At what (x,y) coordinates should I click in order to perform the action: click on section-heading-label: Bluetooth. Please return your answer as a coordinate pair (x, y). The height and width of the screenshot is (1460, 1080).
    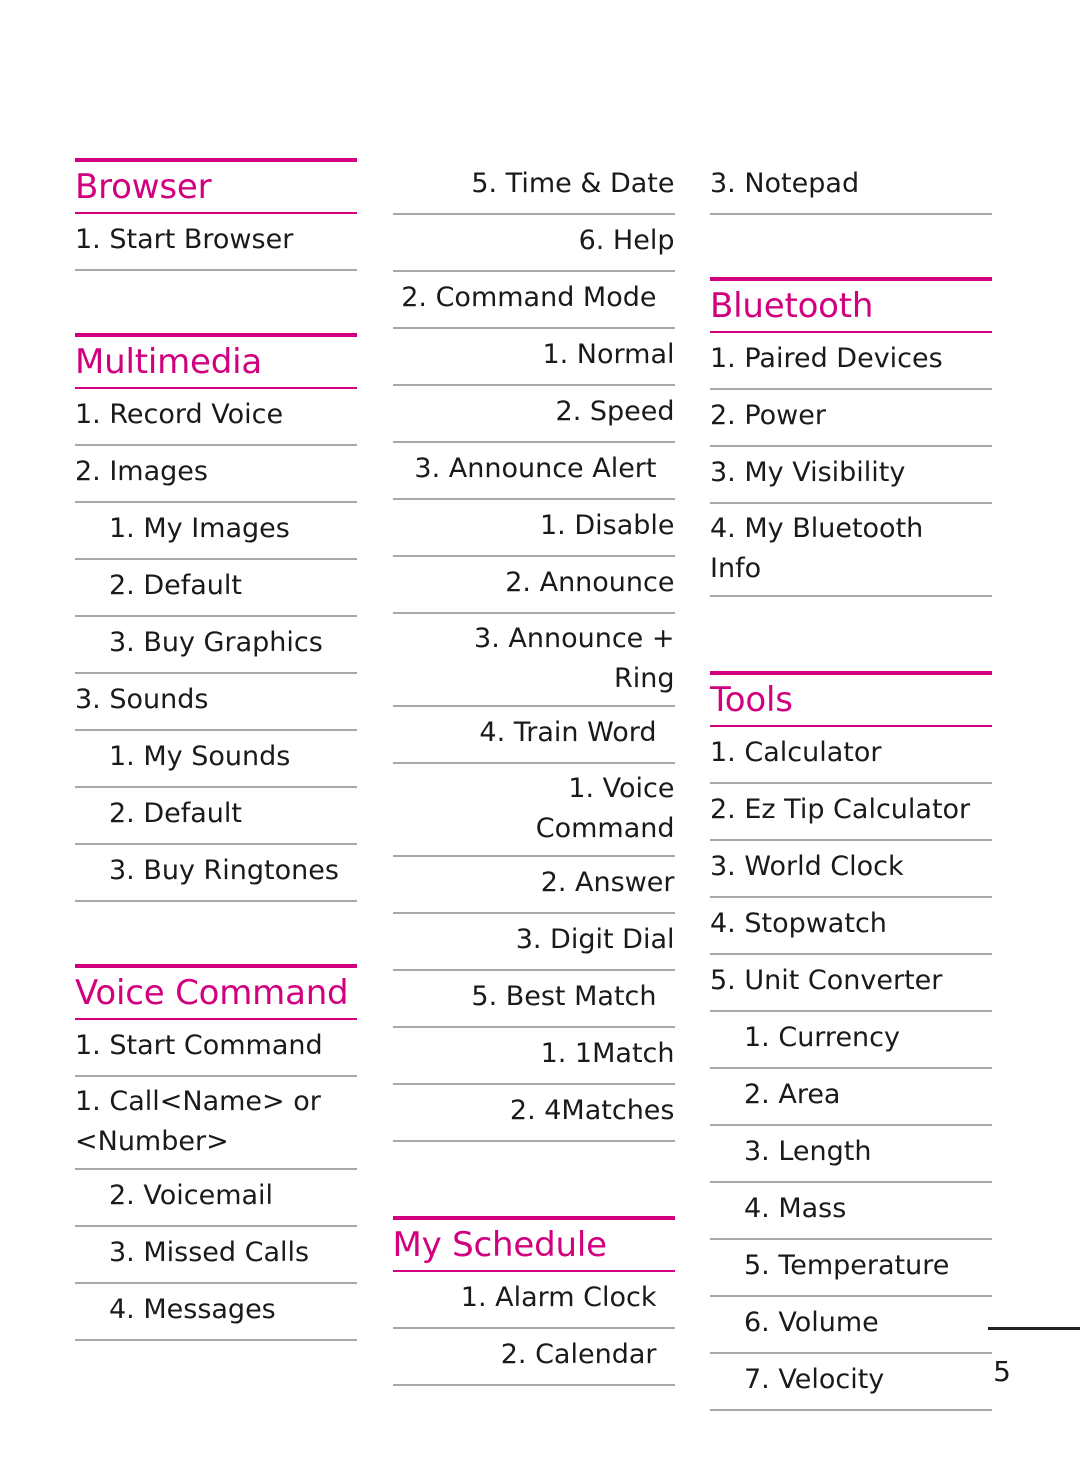
    Looking at the image, I should click on (792, 306).